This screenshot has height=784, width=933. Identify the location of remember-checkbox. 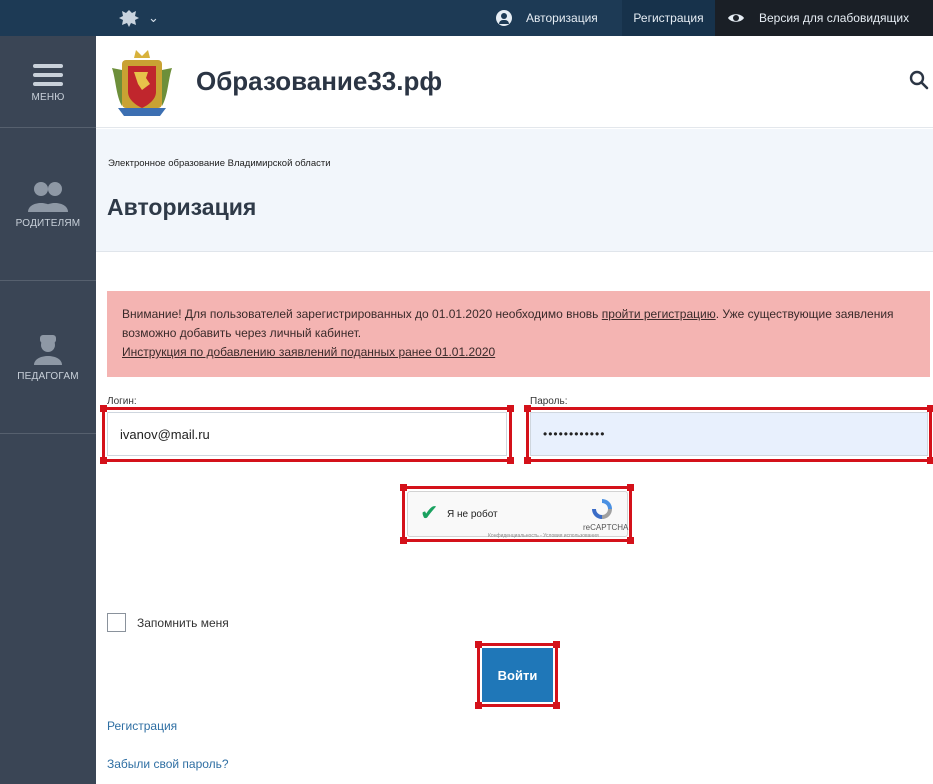
(116, 622).